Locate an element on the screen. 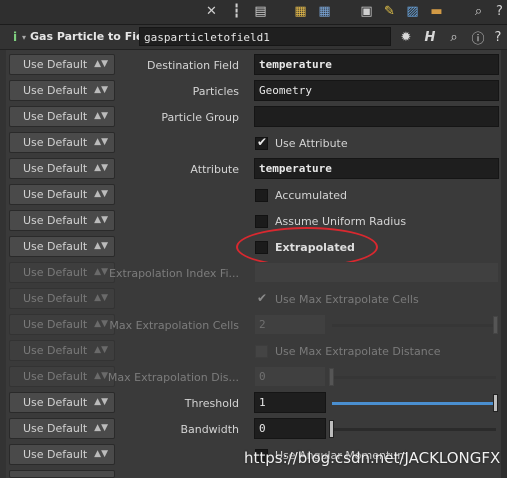 Image resolution: width=507 pixels, height=478 pixels. accumulated-label: Accumulated is located at coordinates (311, 195).